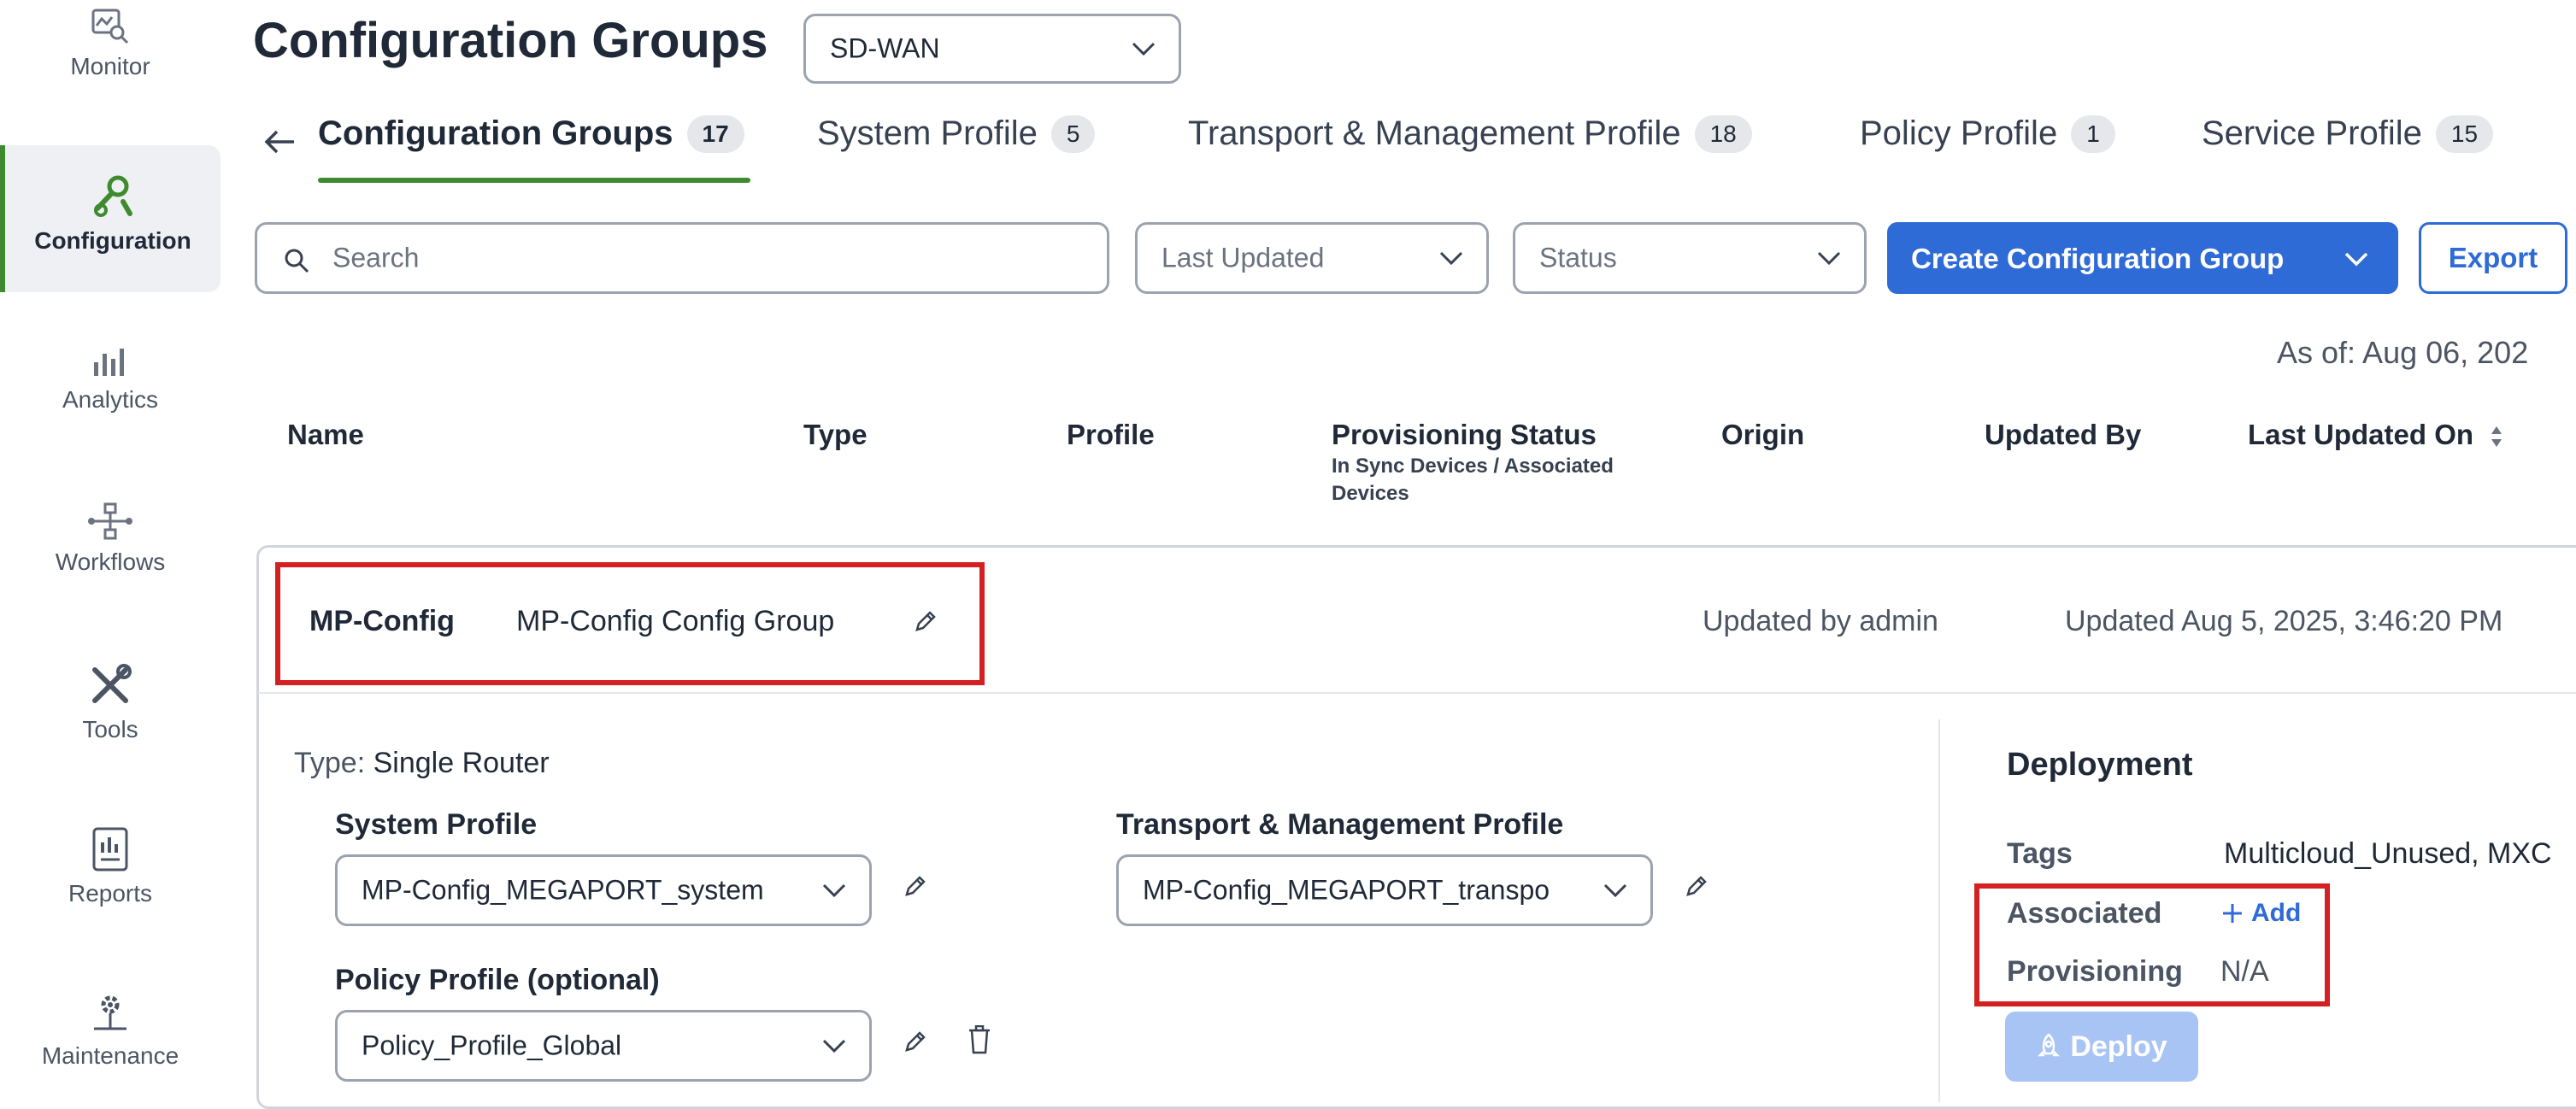 Image resolution: width=2576 pixels, height=1109 pixels. Describe the element at coordinates (461, 763) in the screenshot. I see `type-value: Single Router` at that location.